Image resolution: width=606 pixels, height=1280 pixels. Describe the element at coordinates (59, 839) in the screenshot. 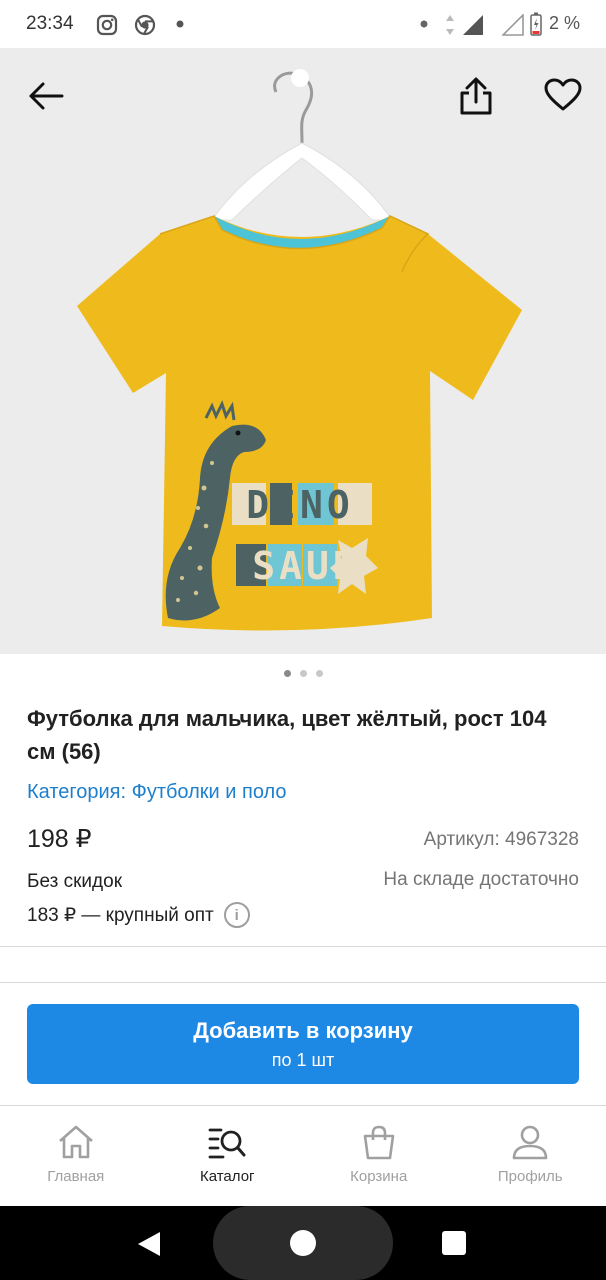

I see `product-price: 198 ₽` at that location.